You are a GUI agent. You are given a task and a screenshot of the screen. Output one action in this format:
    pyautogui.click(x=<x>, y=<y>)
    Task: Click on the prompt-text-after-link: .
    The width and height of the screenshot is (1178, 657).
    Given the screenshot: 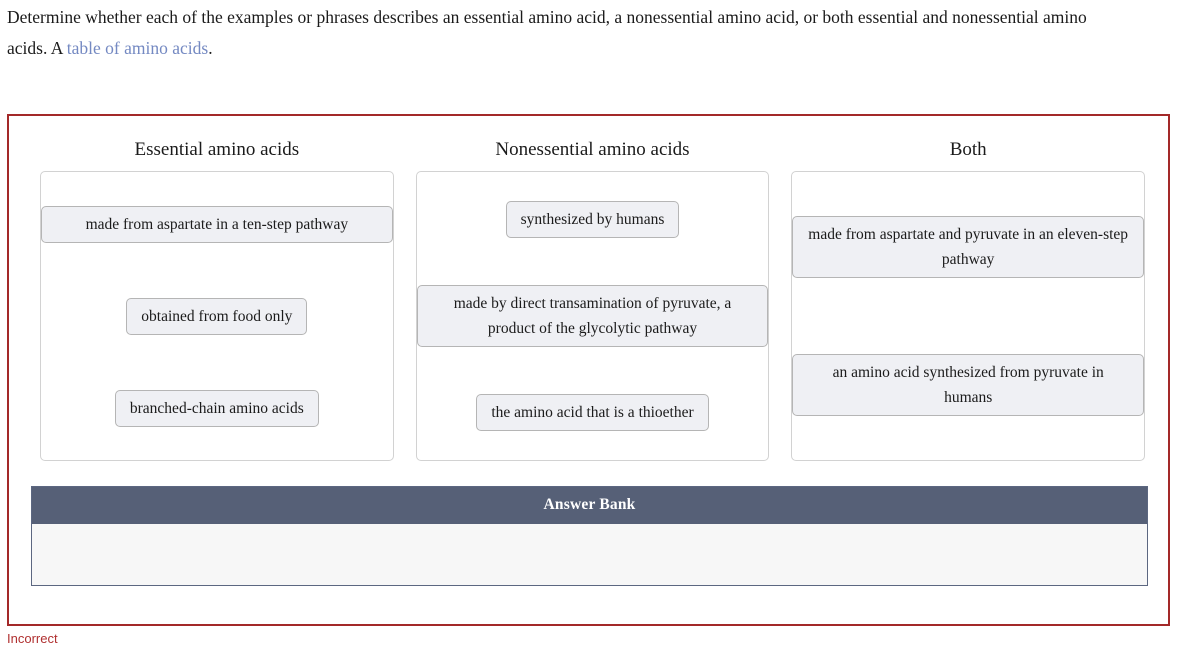 What is the action you would take?
    pyautogui.click(x=210, y=48)
    